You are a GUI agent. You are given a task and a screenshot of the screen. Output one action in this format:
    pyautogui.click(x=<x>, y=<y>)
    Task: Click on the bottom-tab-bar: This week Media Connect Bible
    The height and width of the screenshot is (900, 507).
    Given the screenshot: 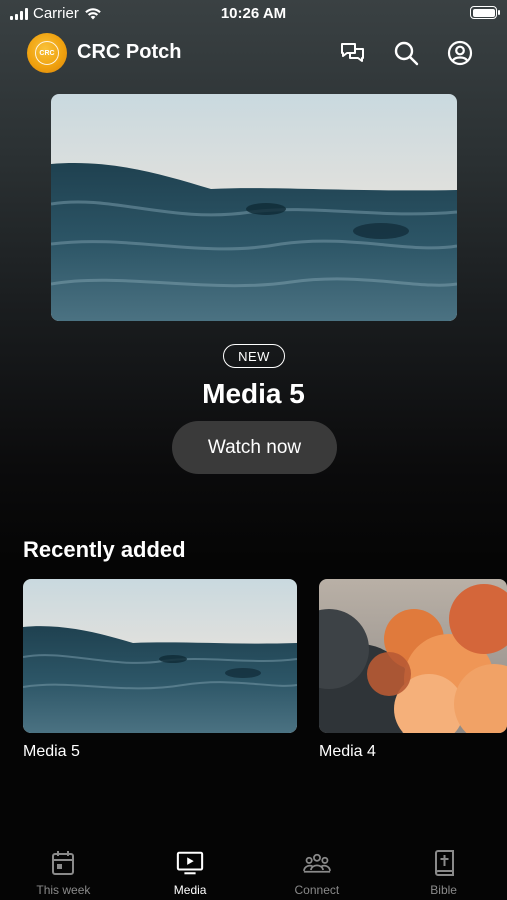 What is the action you would take?
    pyautogui.click(x=253, y=870)
    